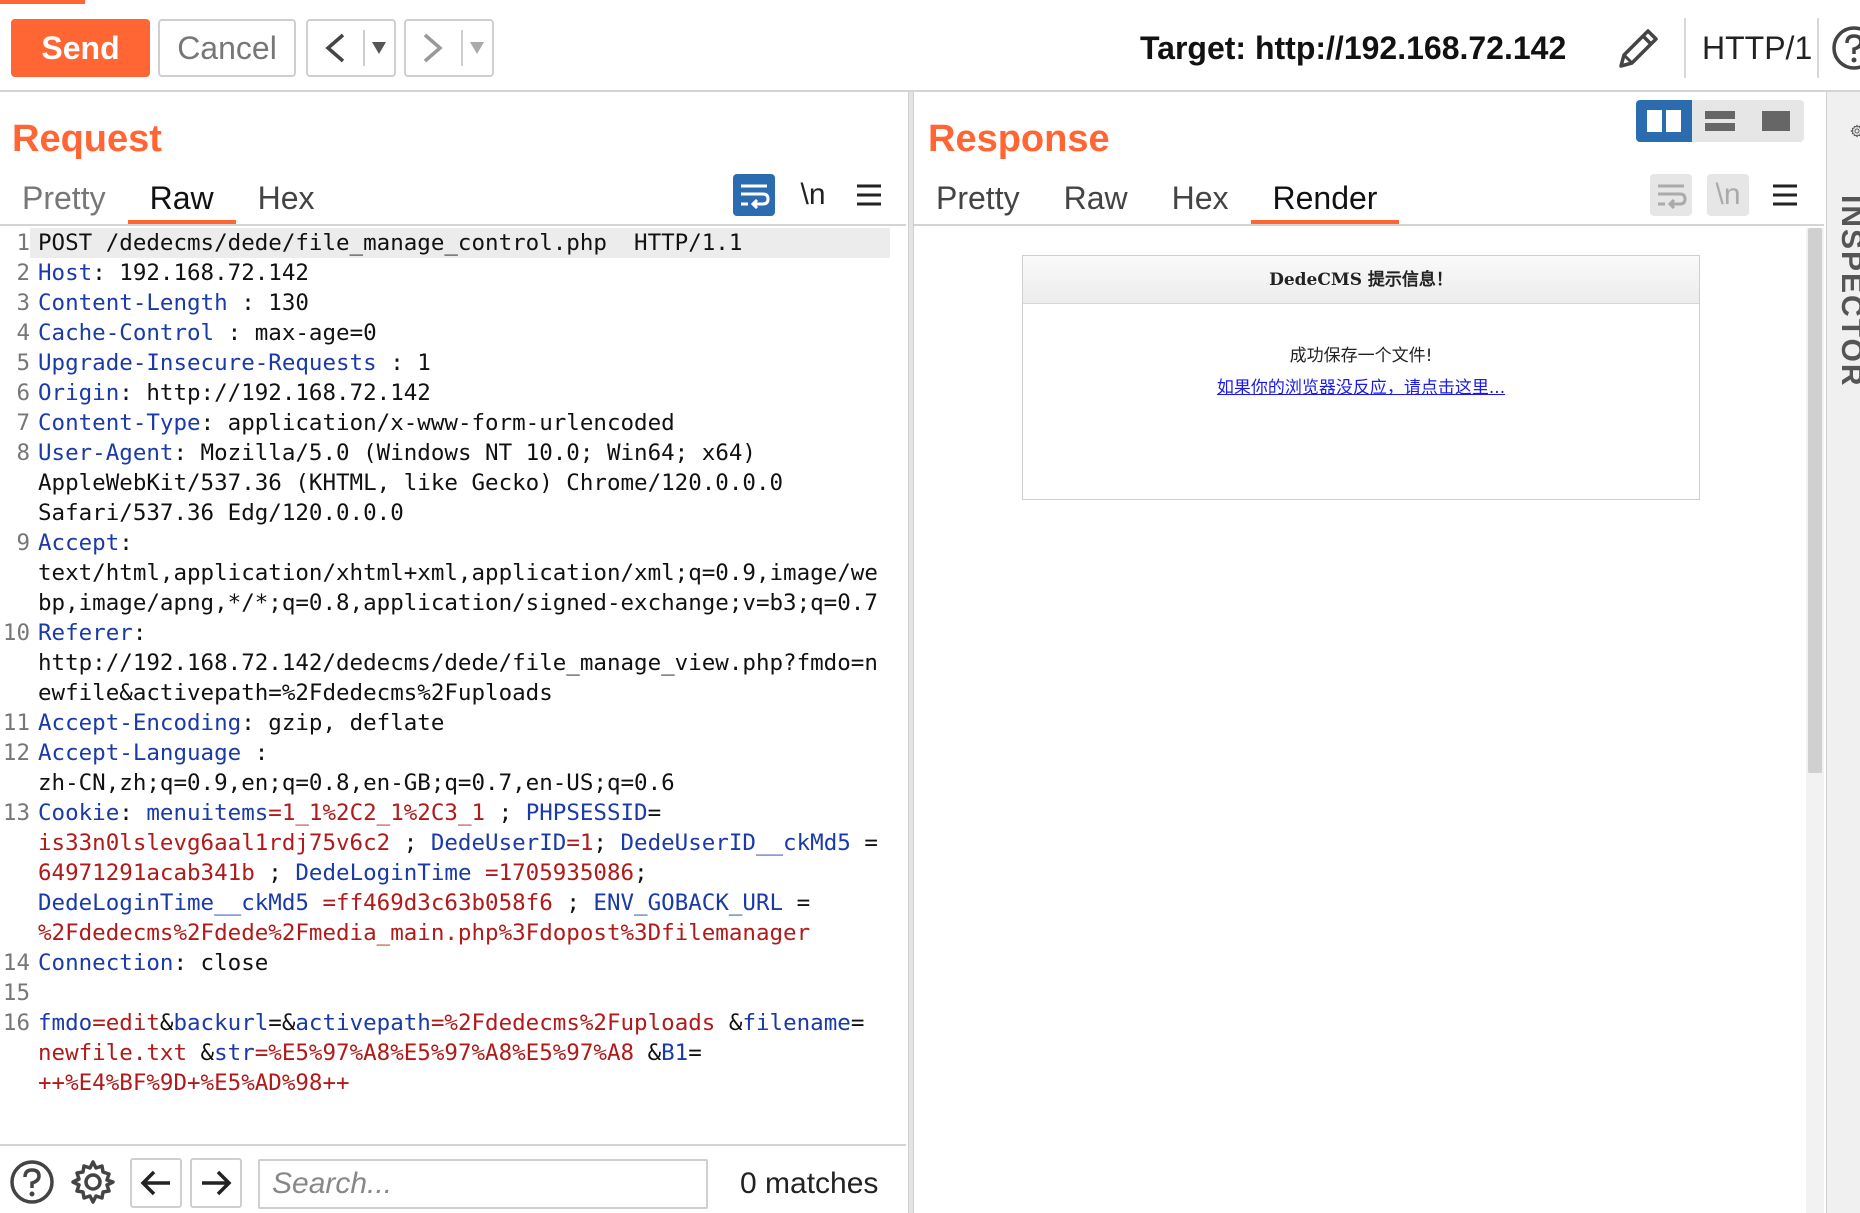 The height and width of the screenshot is (1213, 1860). What do you see at coordinates (23, 453) in the screenshot?
I see `line-number: 8` at bounding box center [23, 453].